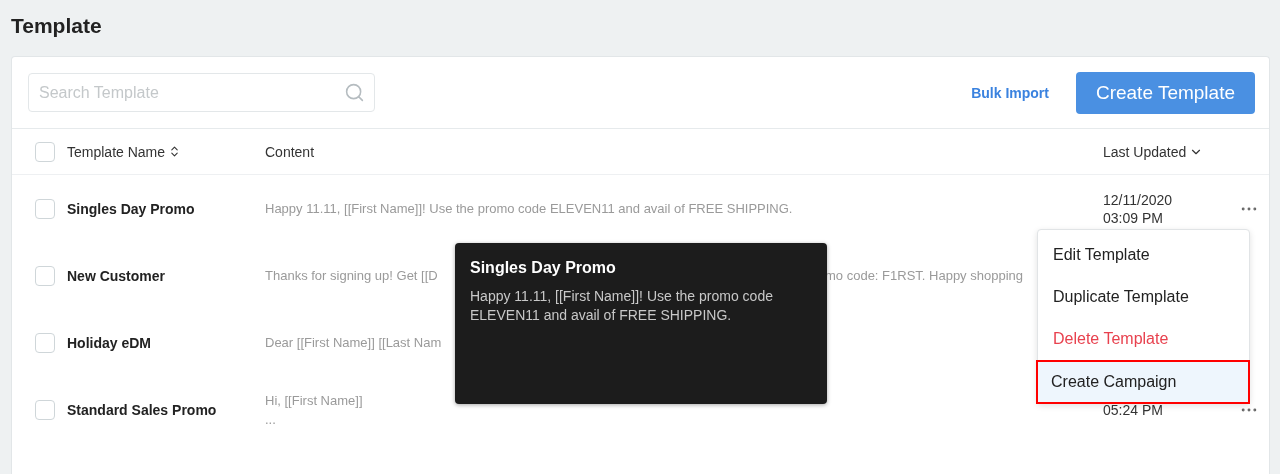 The height and width of the screenshot is (474, 1280). I want to click on bulk-import-link: Bulk Import, so click(1010, 92).